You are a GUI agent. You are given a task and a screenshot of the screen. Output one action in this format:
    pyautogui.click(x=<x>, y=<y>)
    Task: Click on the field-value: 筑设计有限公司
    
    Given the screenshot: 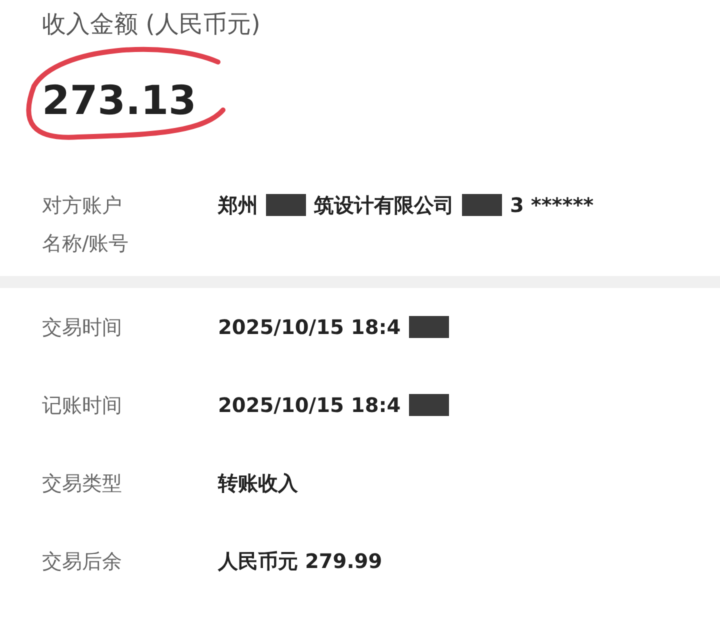 What is the action you would take?
    pyautogui.click(x=384, y=205)
    